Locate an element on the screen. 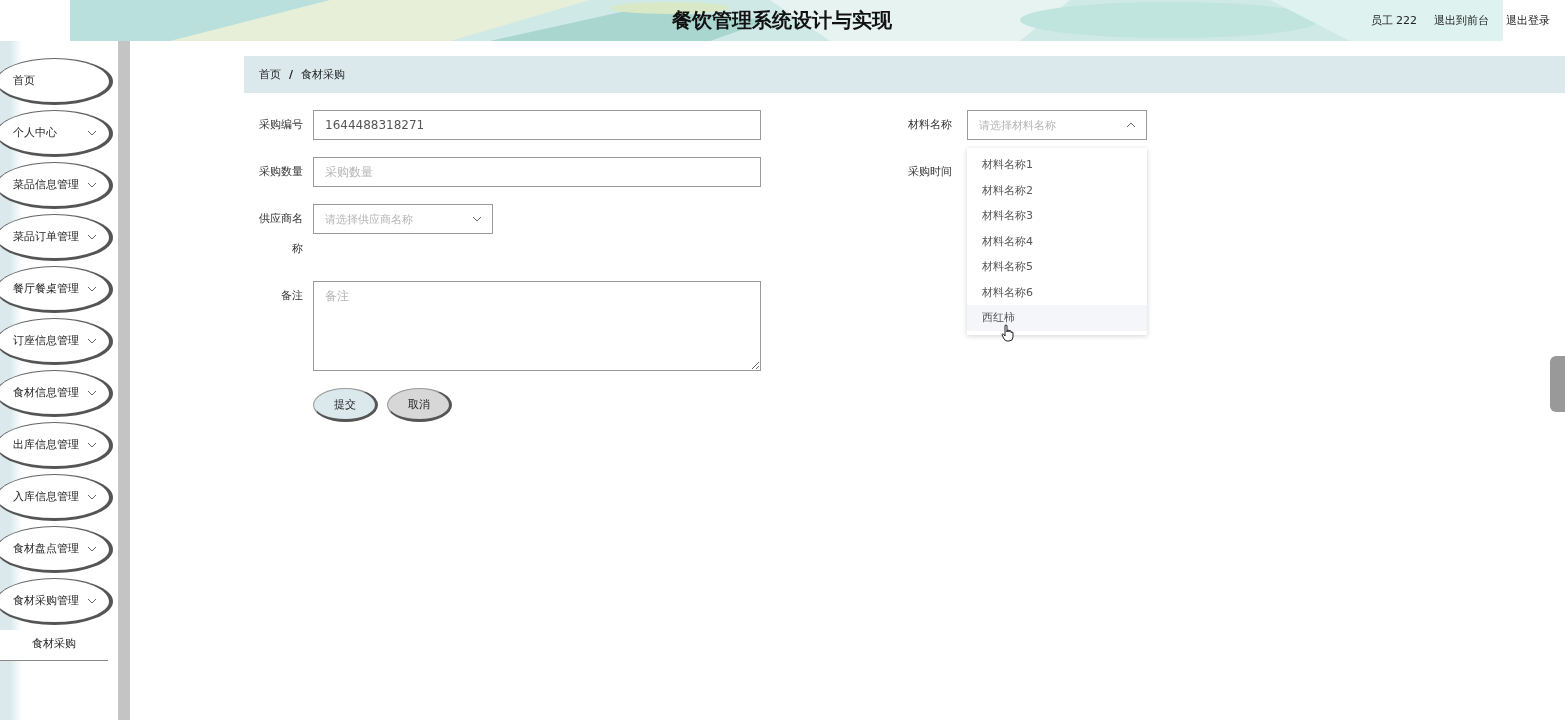  sidebar-item: 订座信息管理 is located at coordinates (56, 341).